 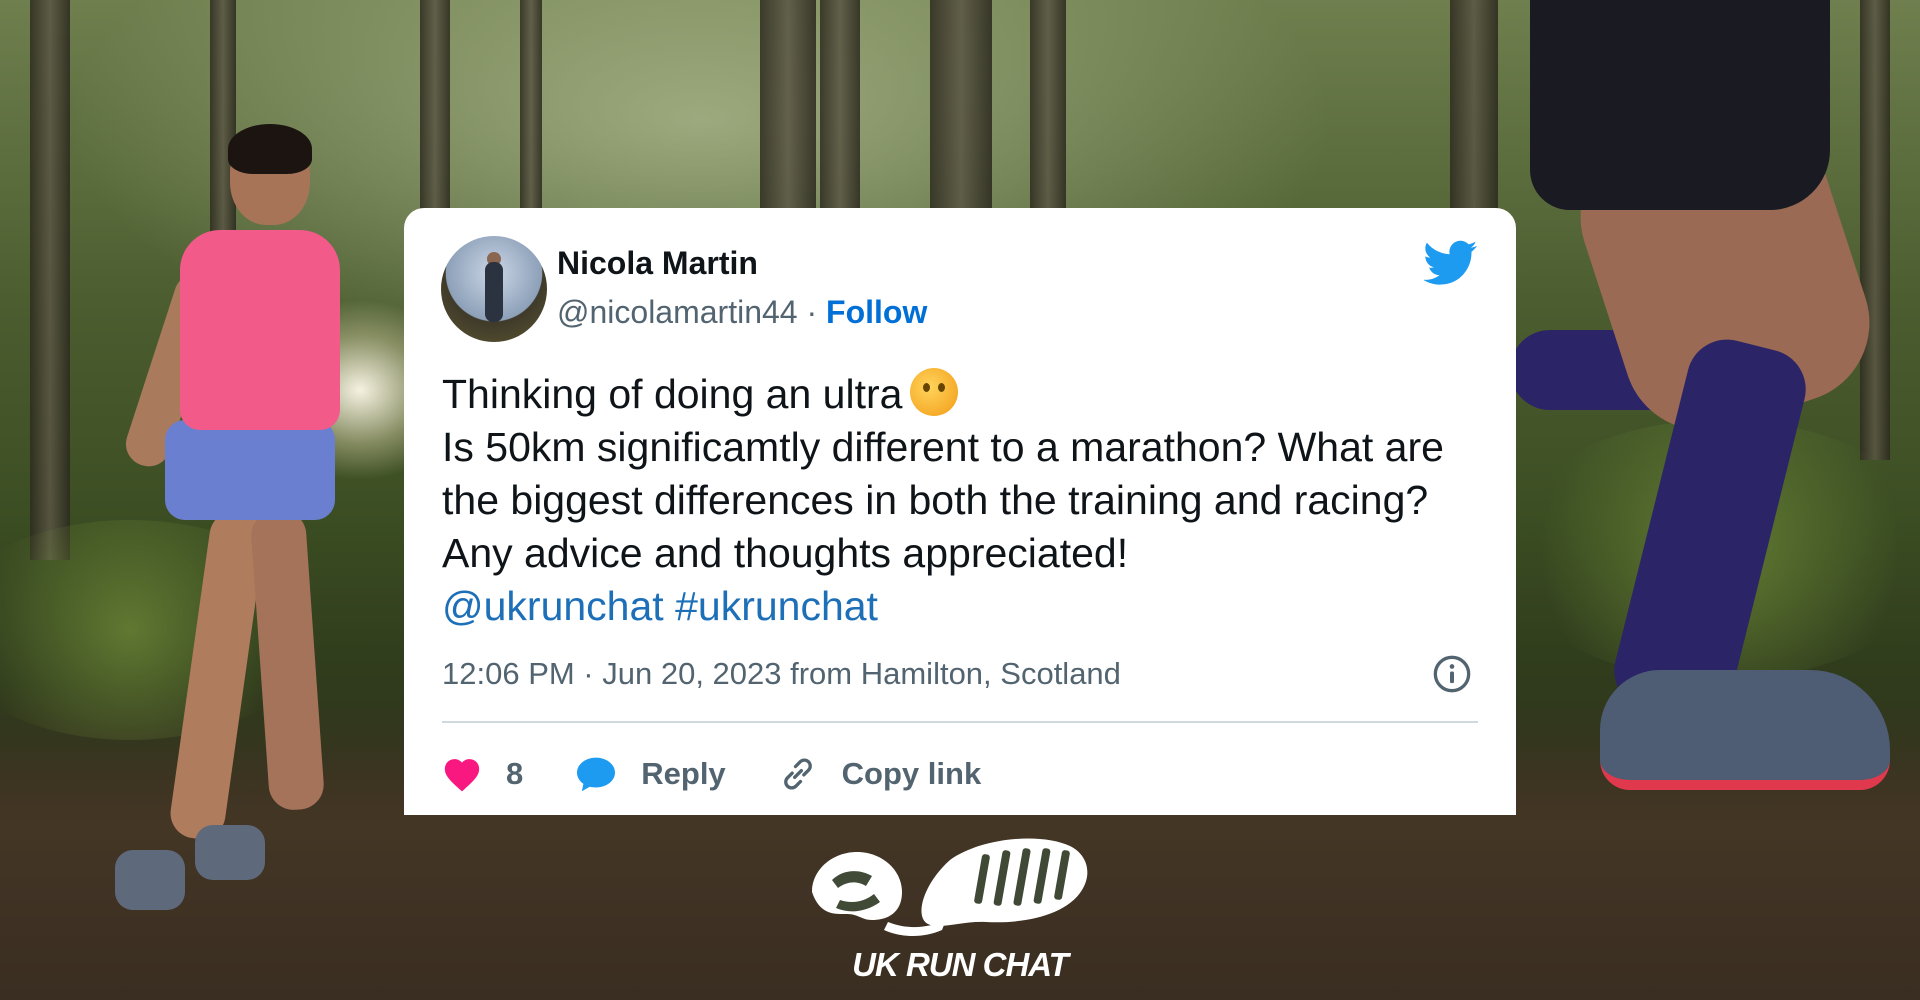 What do you see at coordinates (950, 887) in the screenshot?
I see `shoe-tread-logo-icon` at bounding box center [950, 887].